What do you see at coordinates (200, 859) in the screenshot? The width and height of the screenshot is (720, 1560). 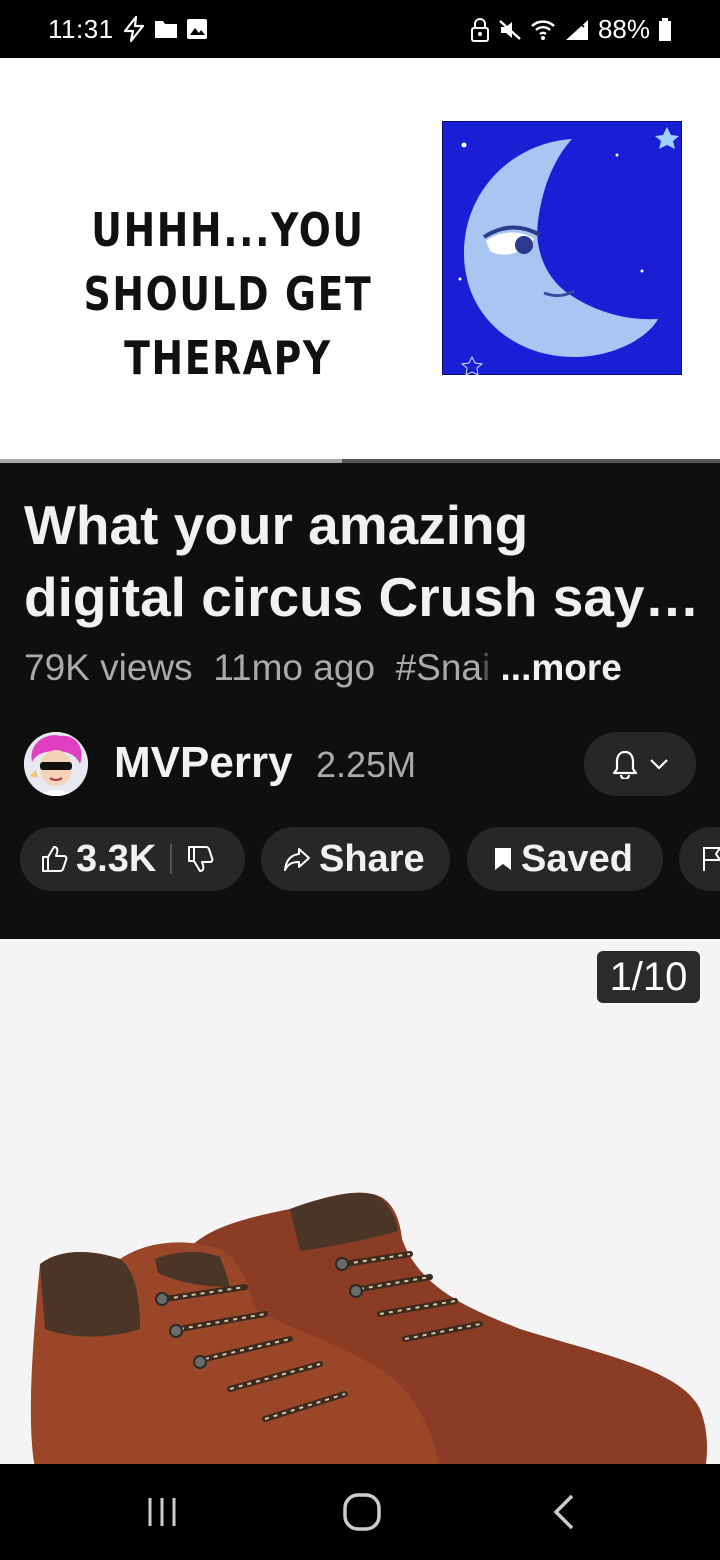 I see `thumbs-down-icon` at bounding box center [200, 859].